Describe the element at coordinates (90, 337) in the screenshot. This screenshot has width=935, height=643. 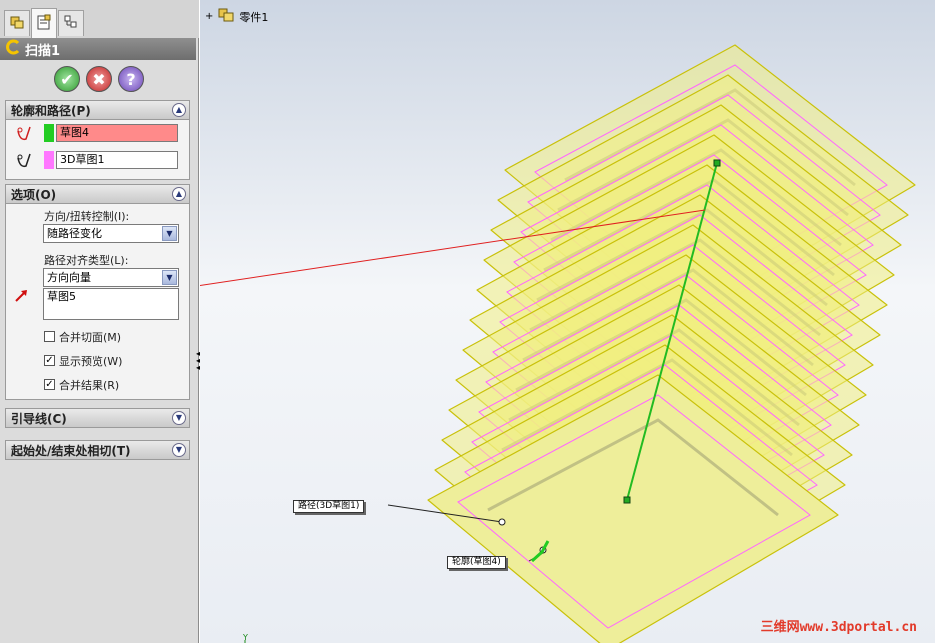
I see `merge-tangent-label: 合并切面(M)` at that location.